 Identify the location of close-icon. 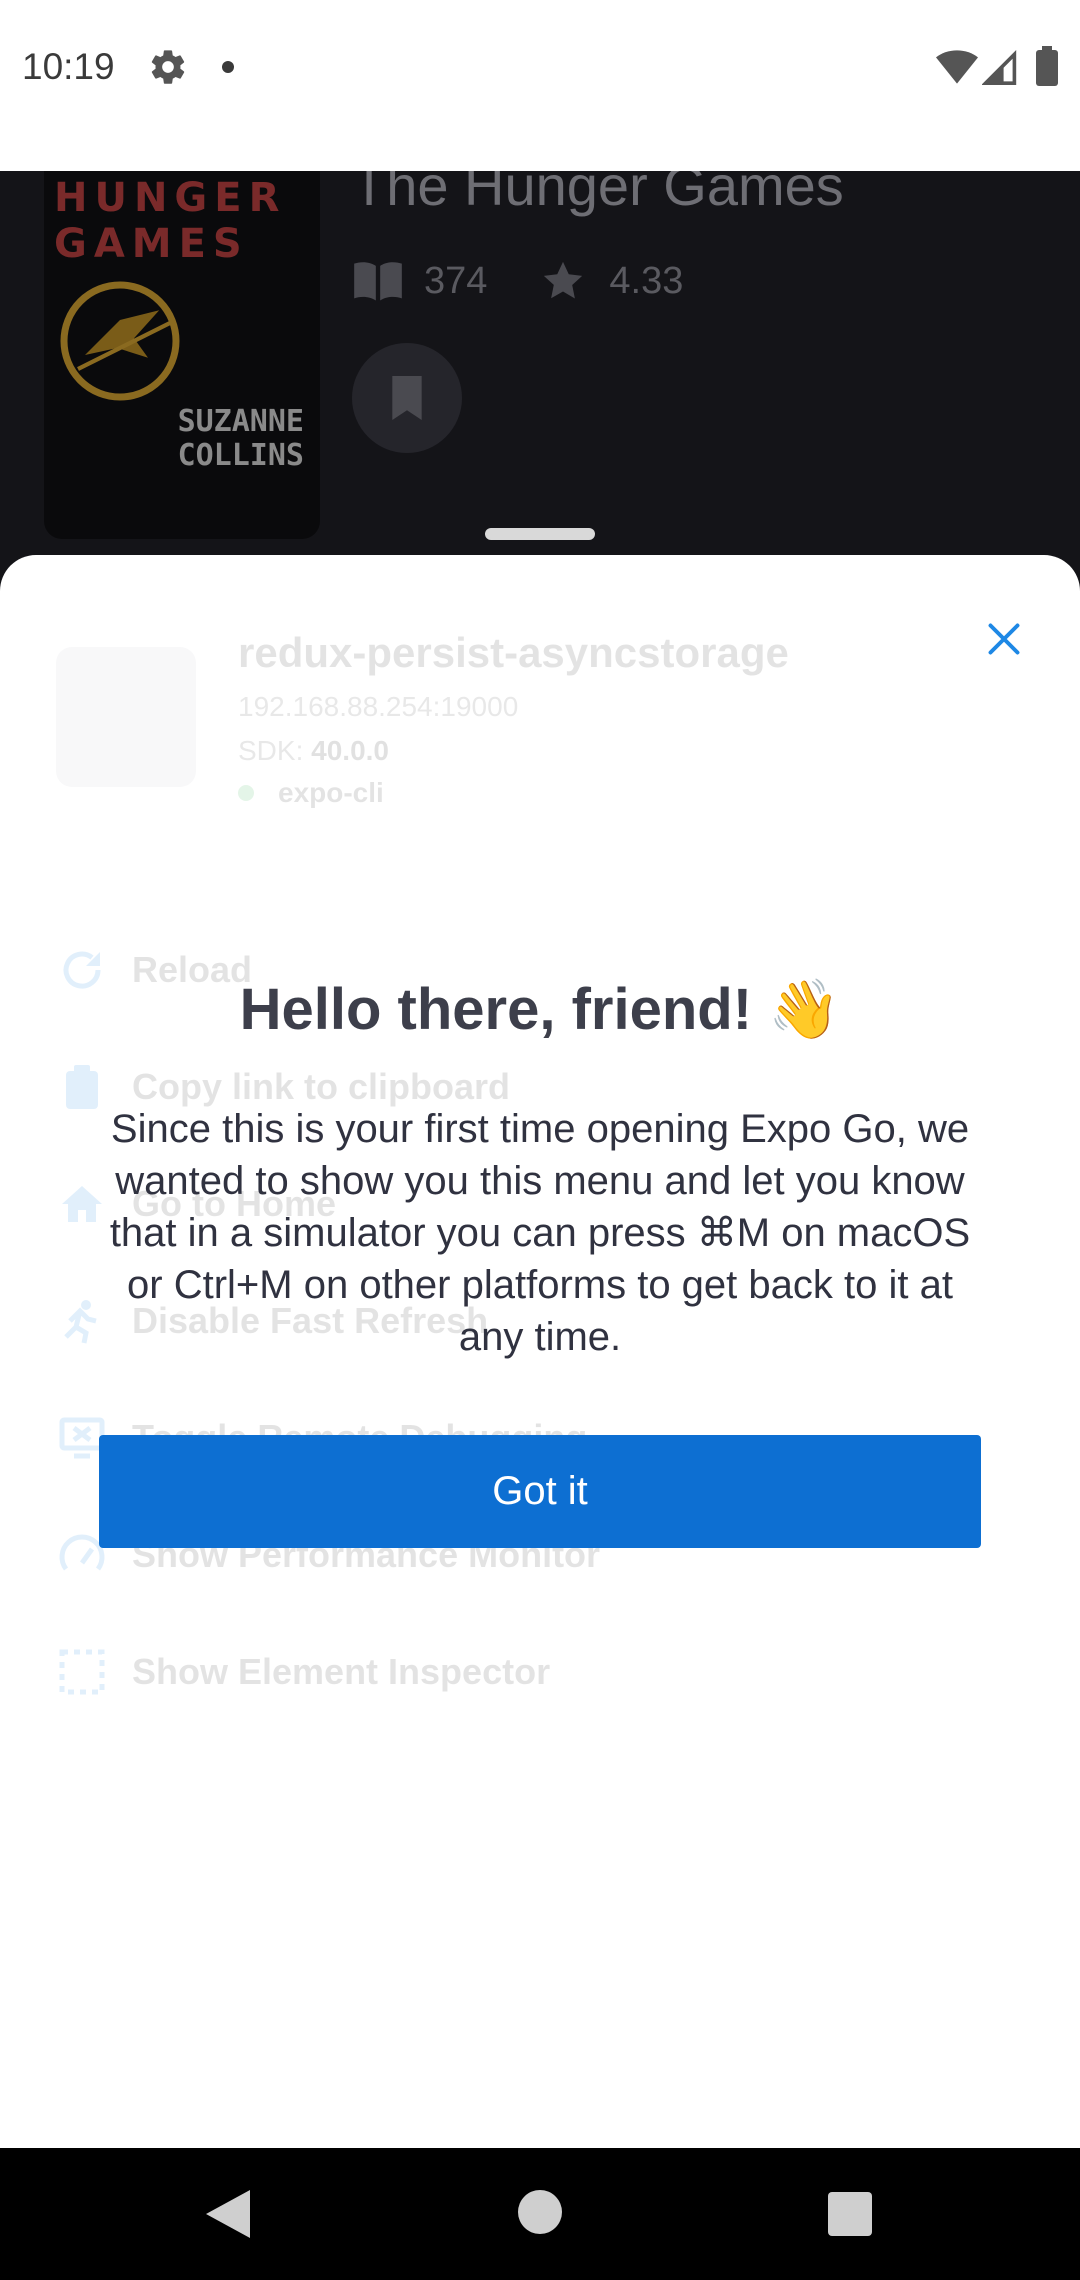
(1004, 639).